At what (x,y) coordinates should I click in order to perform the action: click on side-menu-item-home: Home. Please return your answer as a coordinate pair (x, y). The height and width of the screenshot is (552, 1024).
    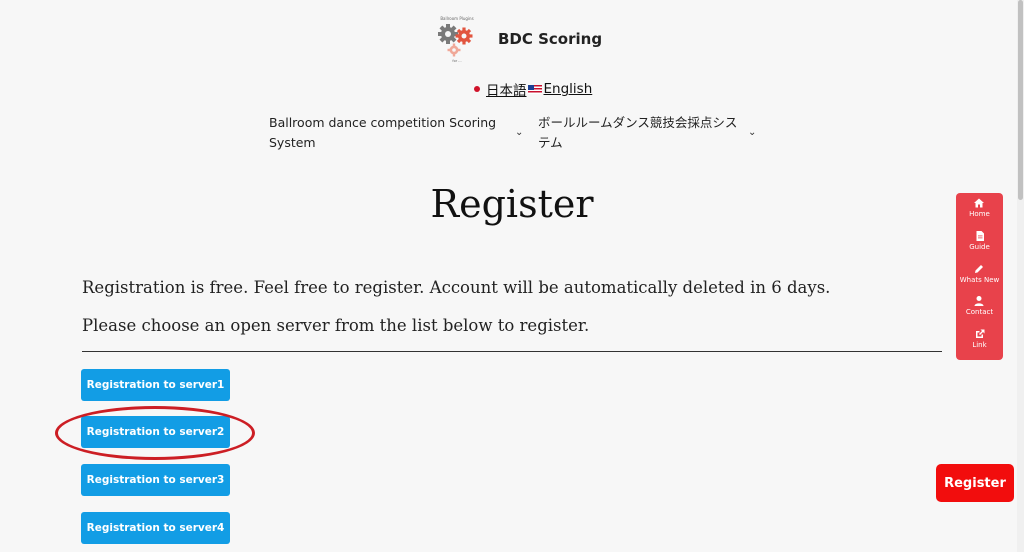
    Looking at the image, I should click on (979, 212).